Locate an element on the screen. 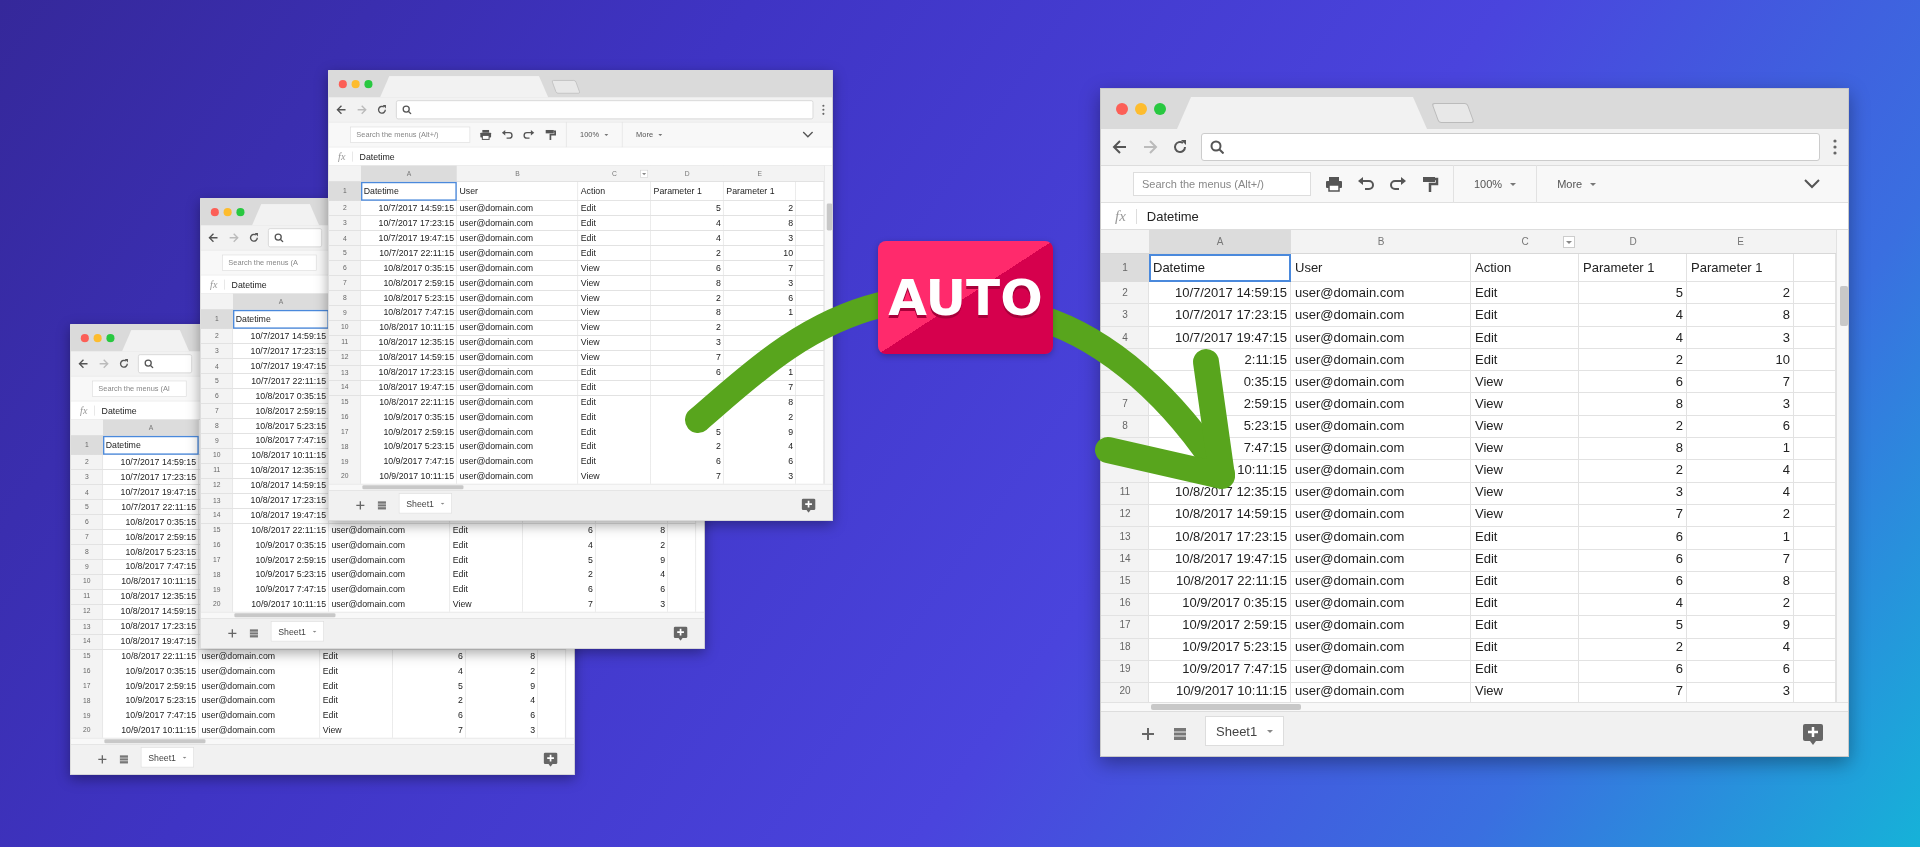 This screenshot has width=1920, height=847. row-number: 13 is located at coordinates (1125, 536).